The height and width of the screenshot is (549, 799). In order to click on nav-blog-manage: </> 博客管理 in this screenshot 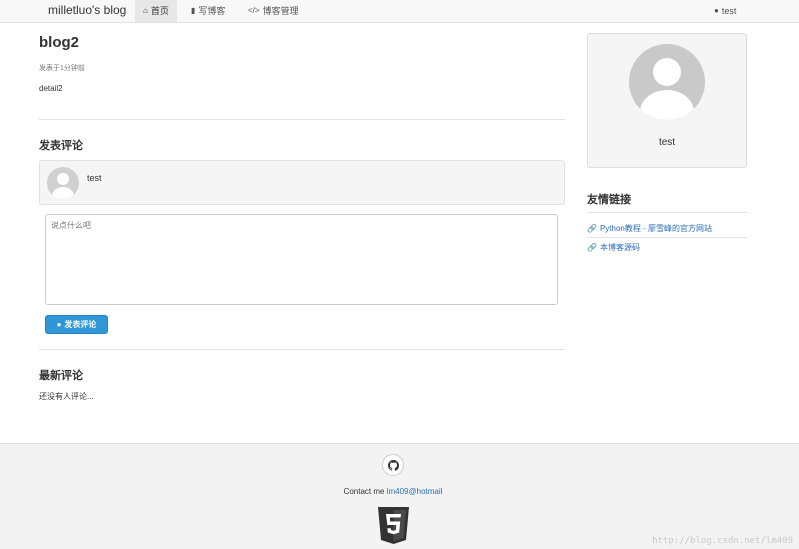, I will do `click(273, 11)`.